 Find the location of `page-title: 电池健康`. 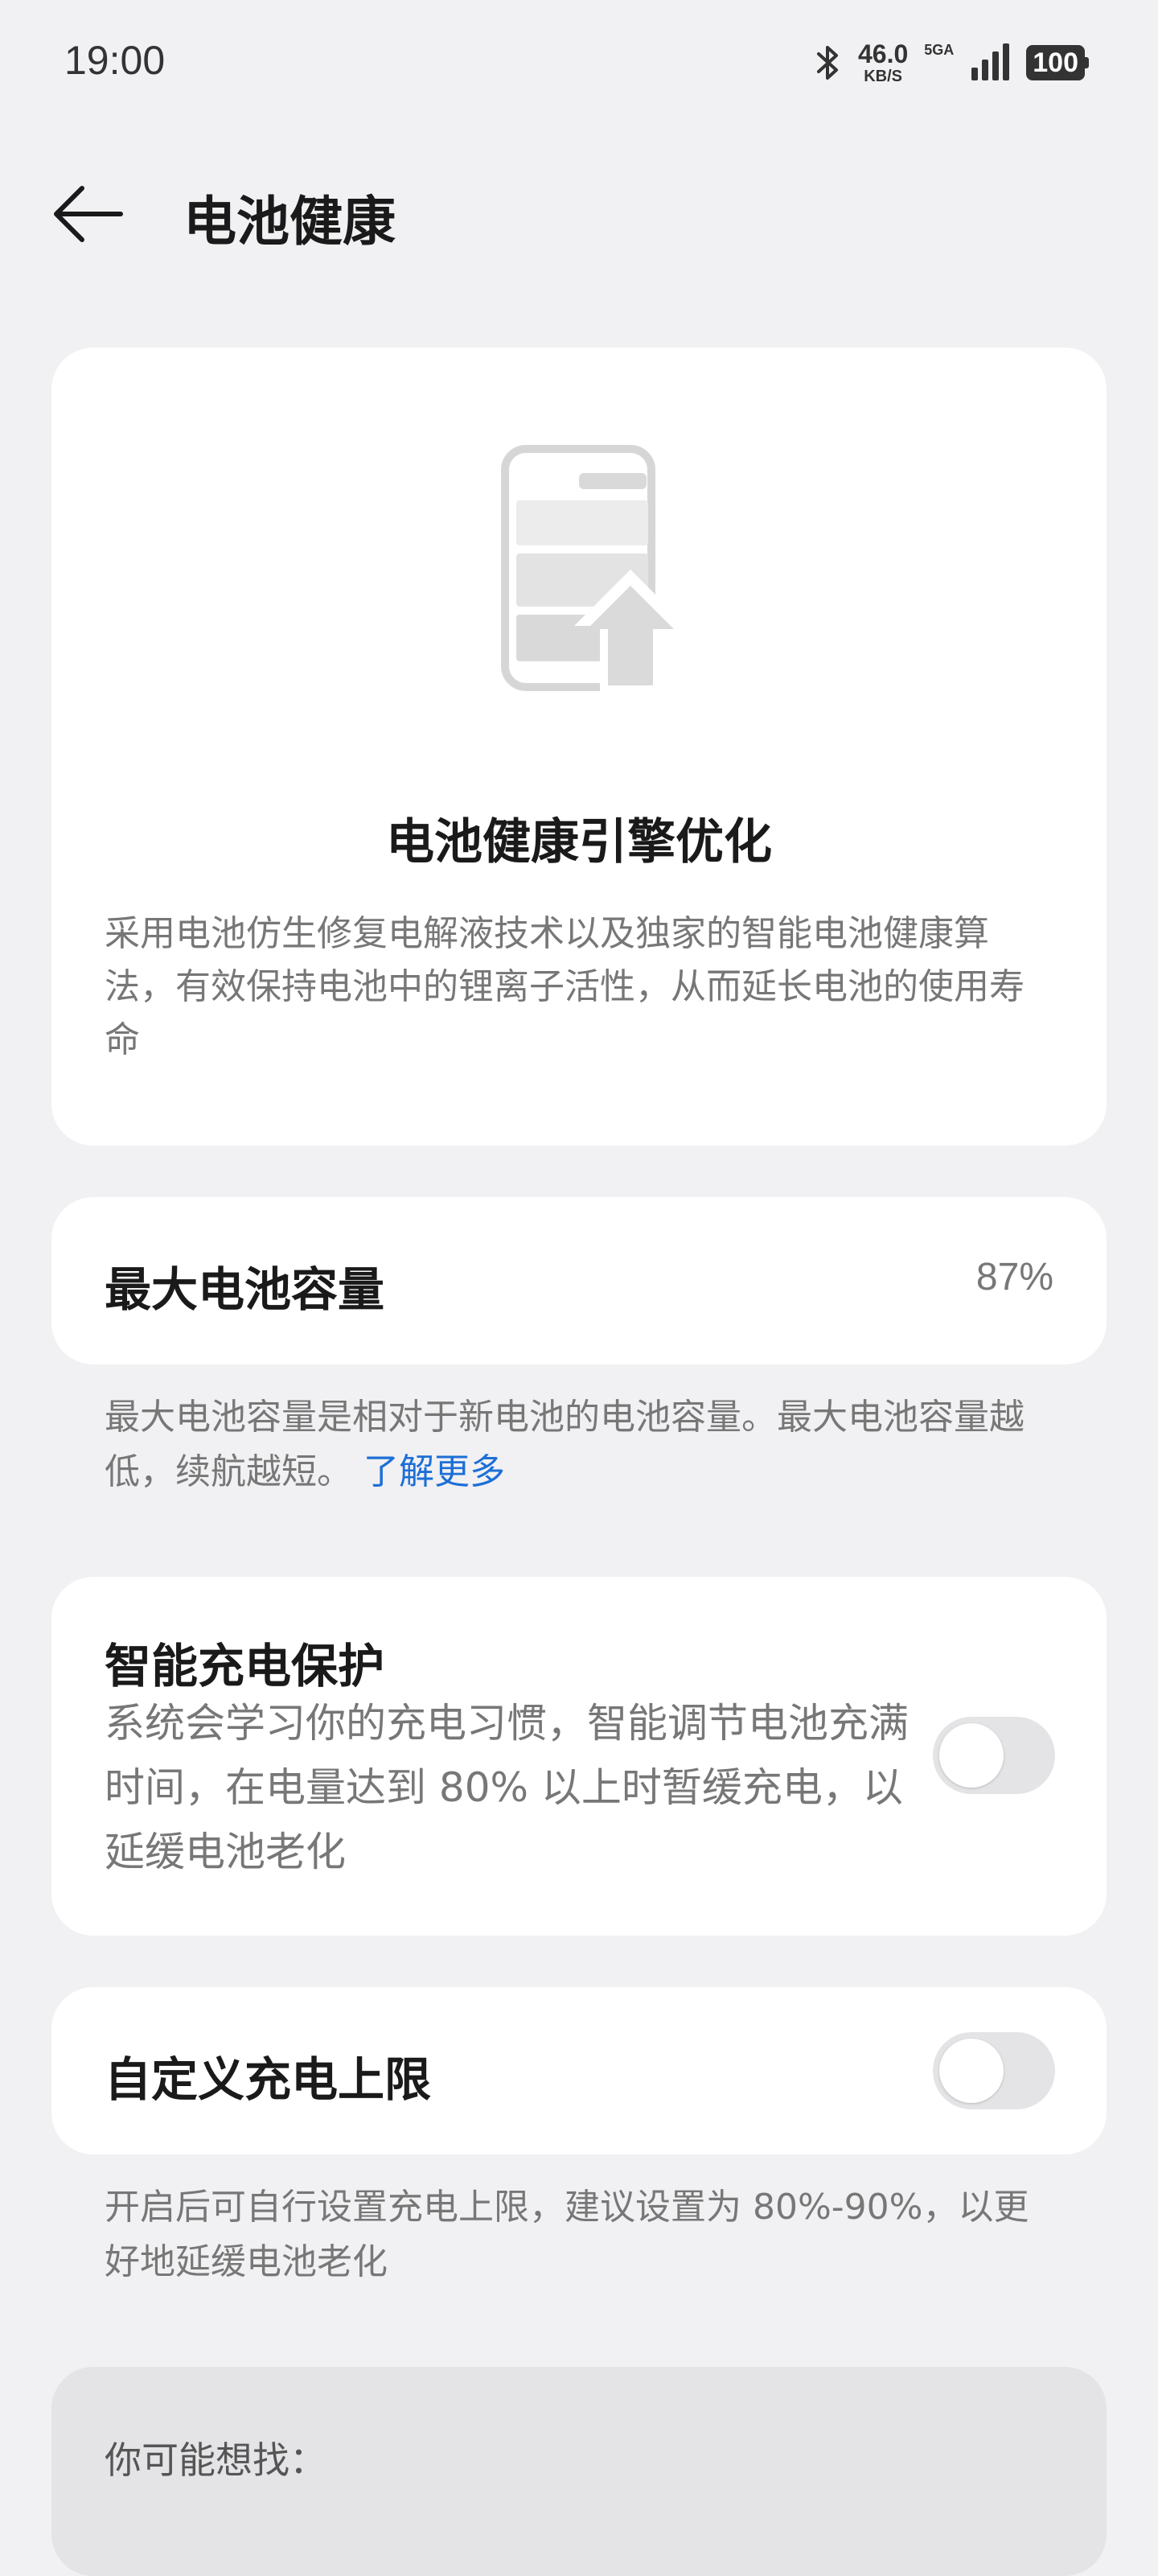

page-title: 电池健康 is located at coordinates (289, 222).